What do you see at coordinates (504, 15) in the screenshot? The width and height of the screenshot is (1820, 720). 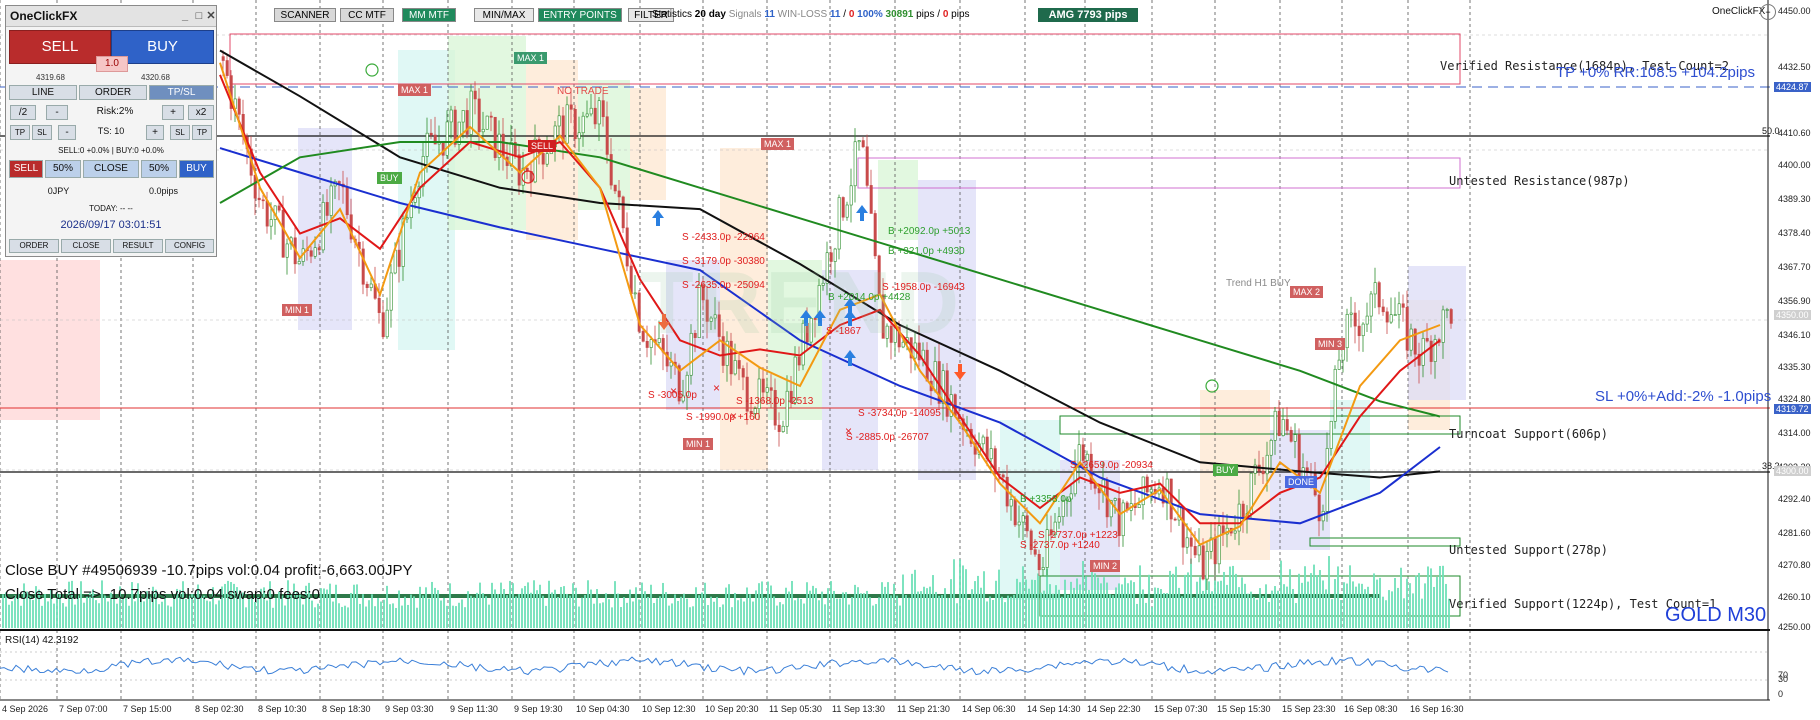 I see `min-max-button: MIN/MAX` at bounding box center [504, 15].